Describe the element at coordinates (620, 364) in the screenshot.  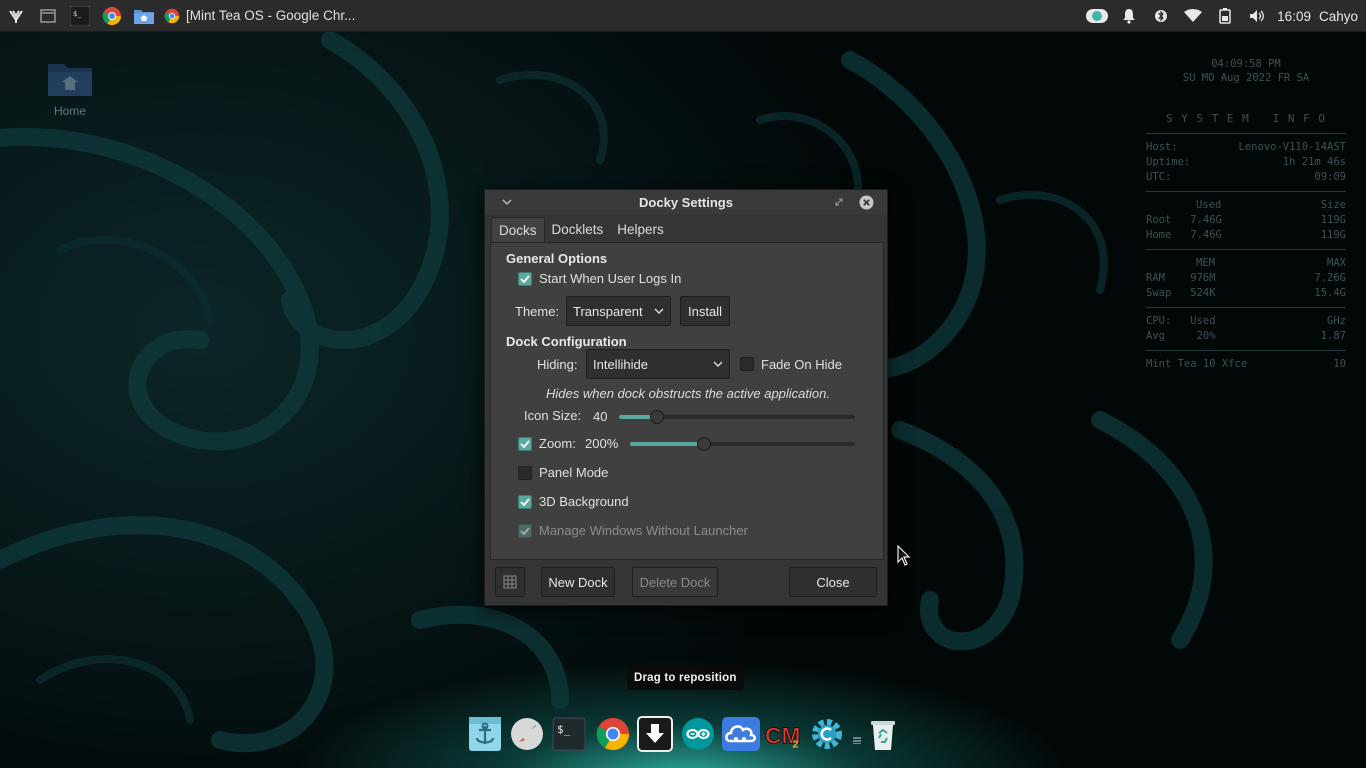
I see `hiding-dropdown-value: Intellihide` at that location.